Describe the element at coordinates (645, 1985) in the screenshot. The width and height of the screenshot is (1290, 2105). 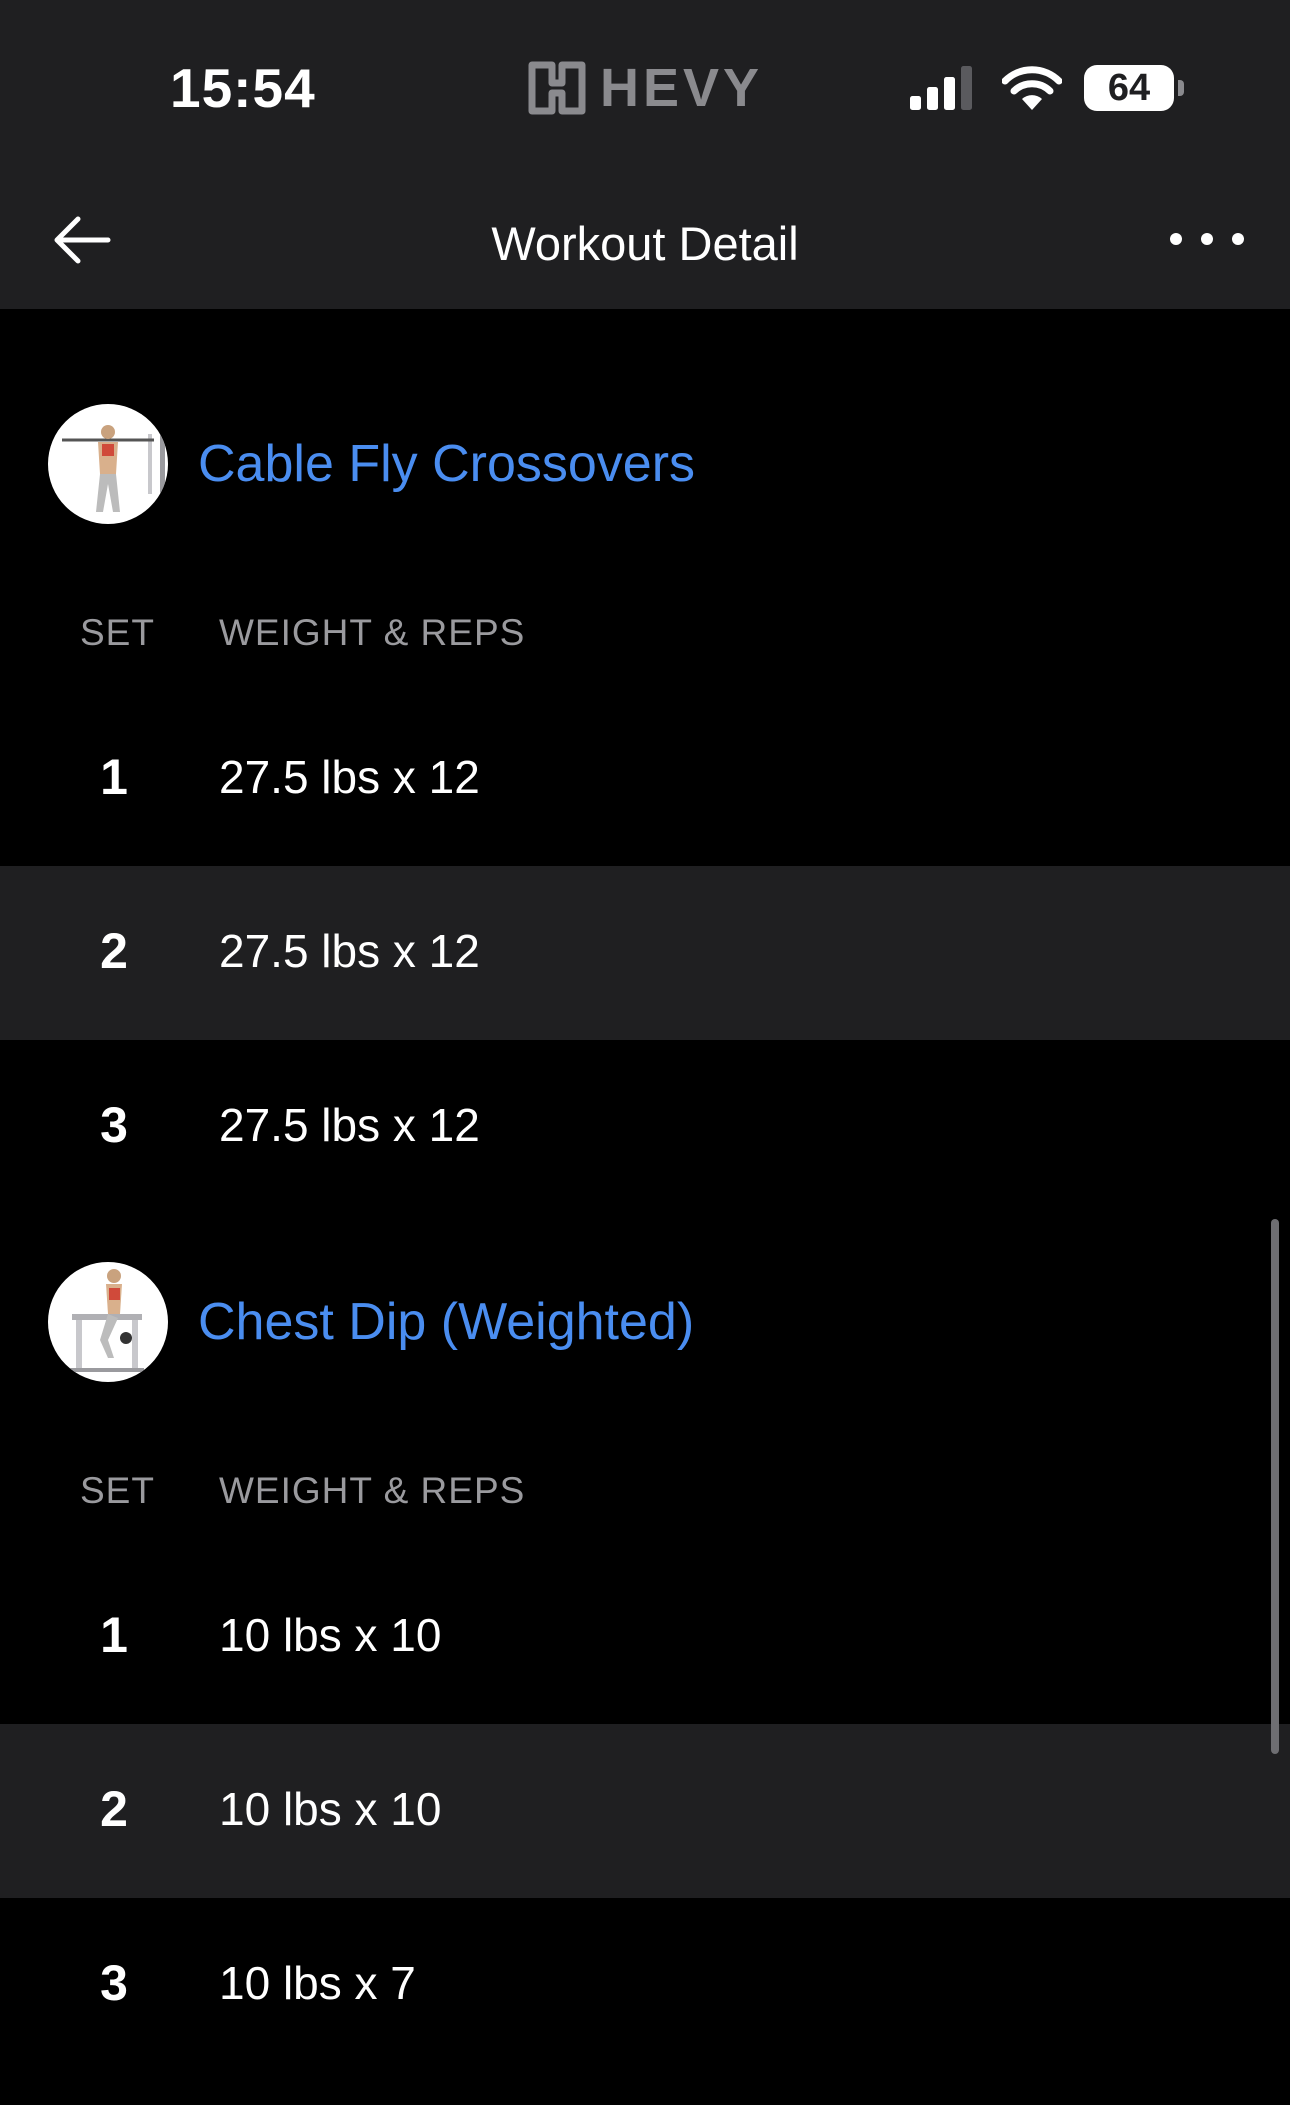
I see `set-row: 3 10 lbs x 7` at that location.